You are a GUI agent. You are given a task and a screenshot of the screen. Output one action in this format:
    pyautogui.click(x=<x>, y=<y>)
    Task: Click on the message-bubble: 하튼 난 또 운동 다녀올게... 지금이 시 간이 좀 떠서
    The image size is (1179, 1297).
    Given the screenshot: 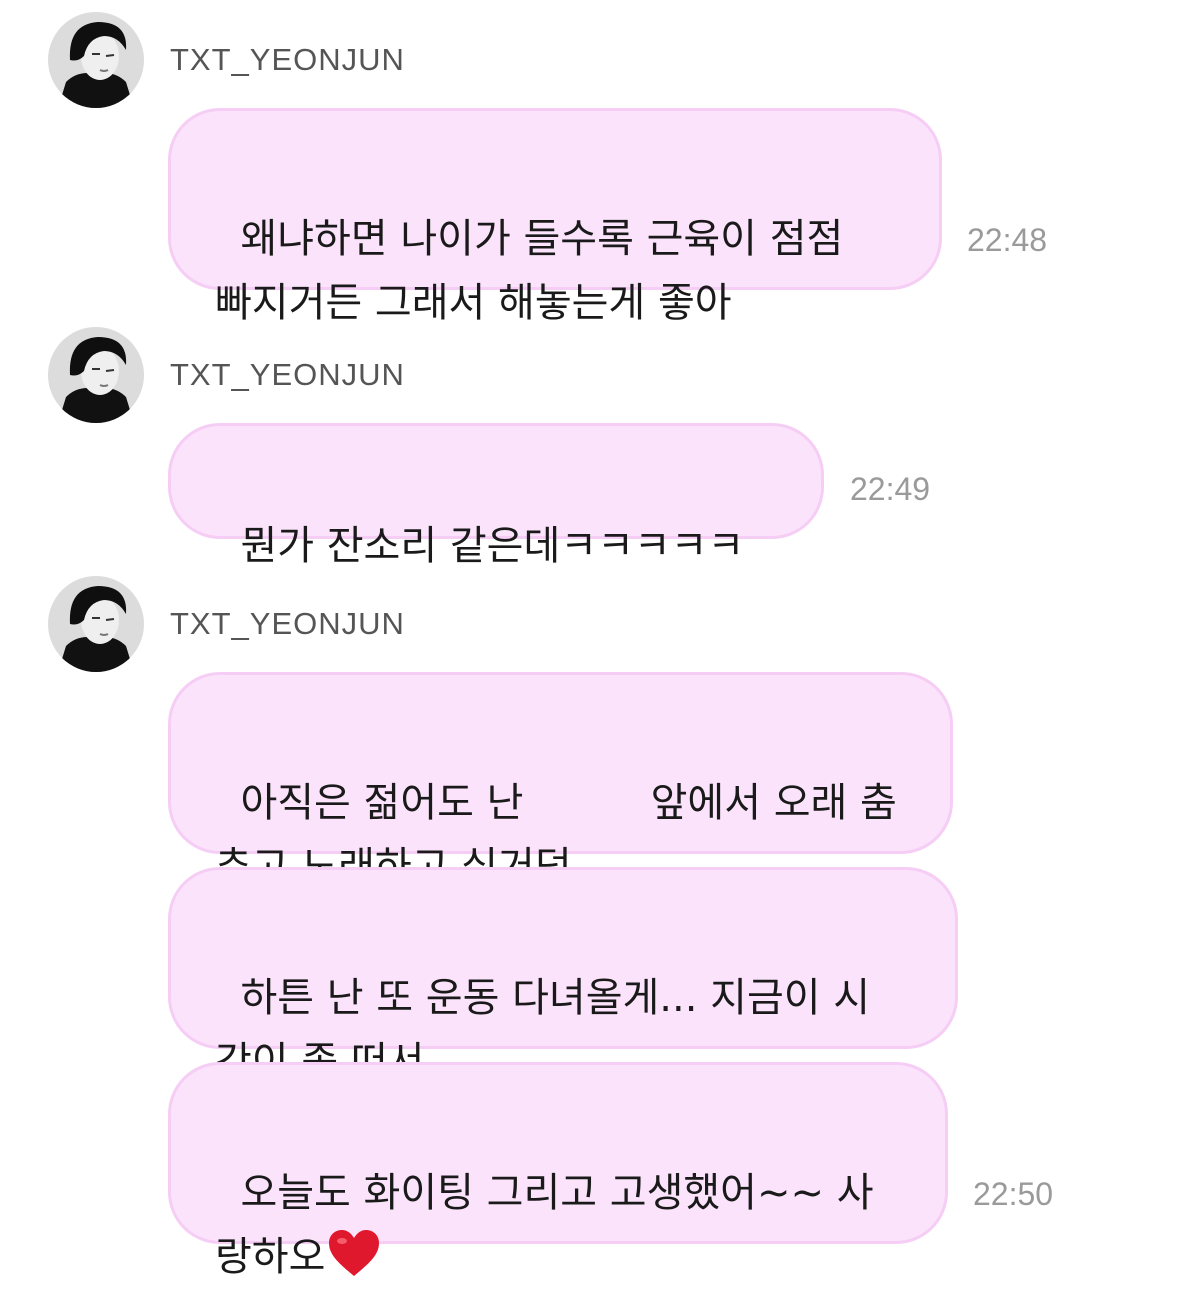 What is the action you would take?
    pyautogui.click(x=563, y=976)
    